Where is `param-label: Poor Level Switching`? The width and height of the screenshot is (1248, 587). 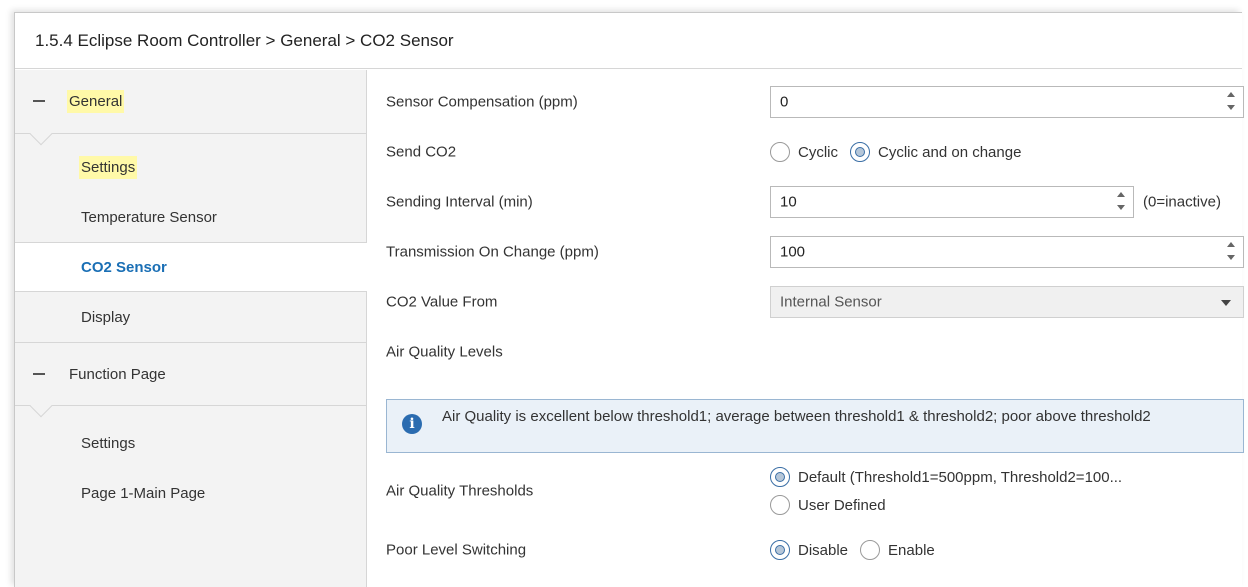
param-label: Poor Level Switching is located at coordinates (456, 550).